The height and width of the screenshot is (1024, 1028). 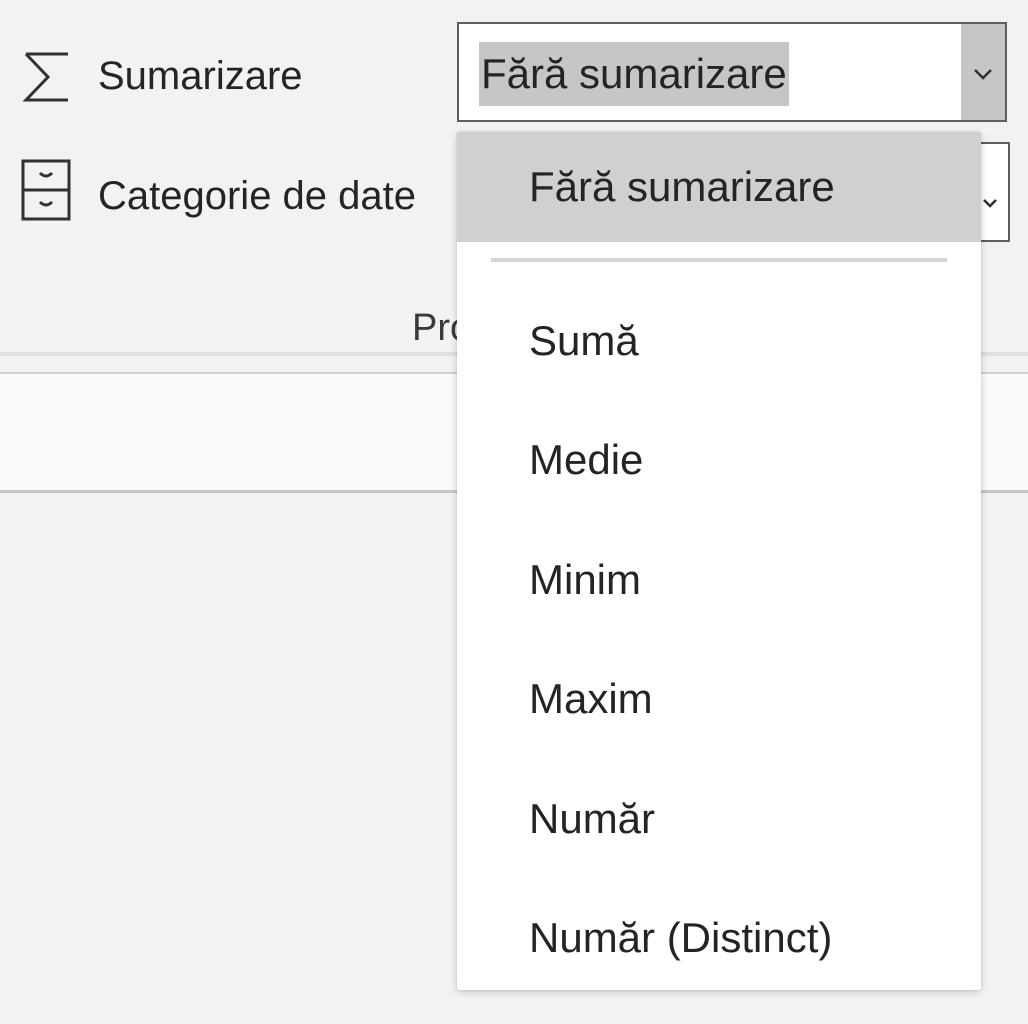 I want to click on data-category-label: Categorie de date, so click(x=257, y=196).